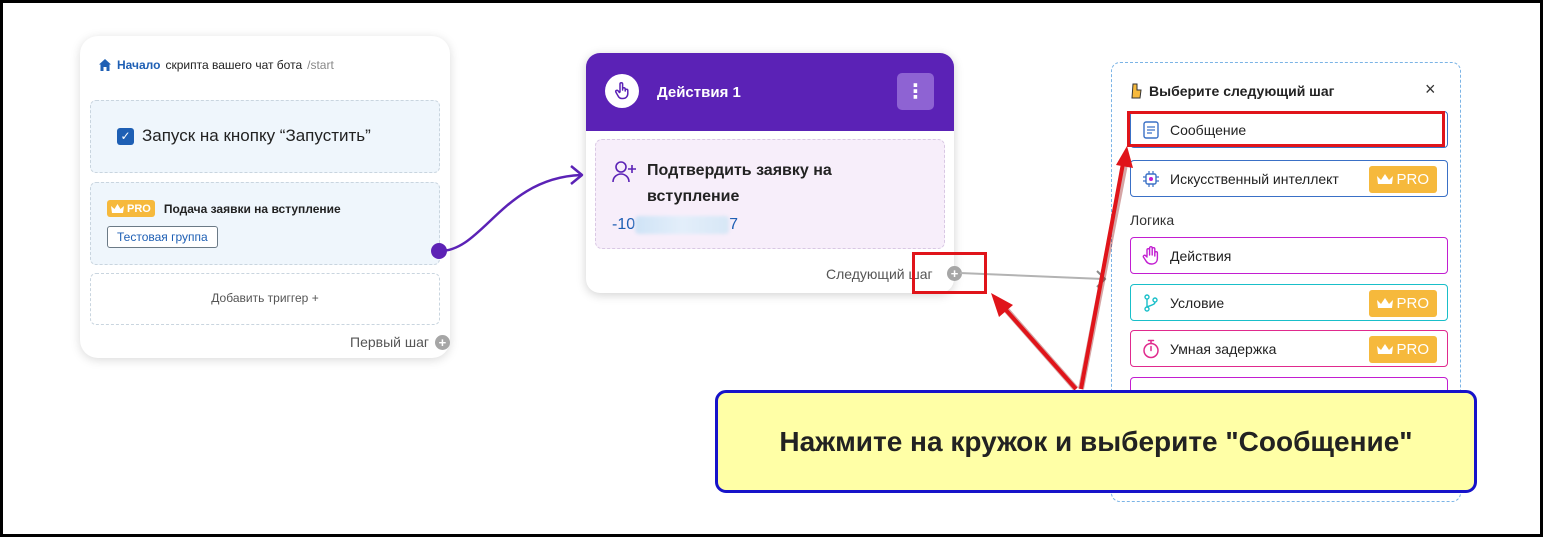  I want to click on hand-pointer-icon, so click(622, 91).